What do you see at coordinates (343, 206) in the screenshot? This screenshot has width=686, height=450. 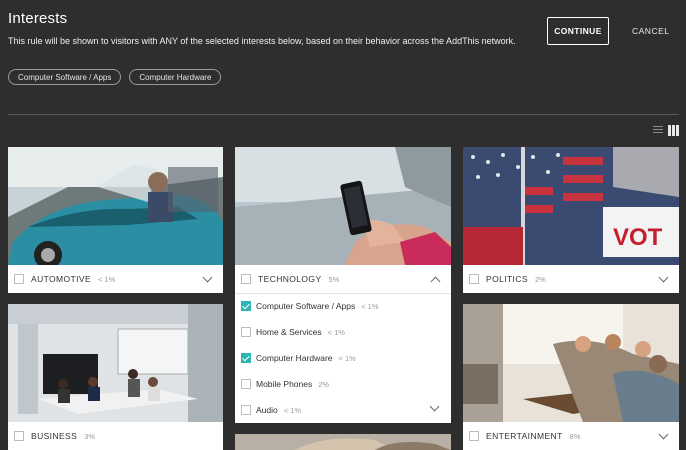 I see `technology-image` at bounding box center [343, 206].